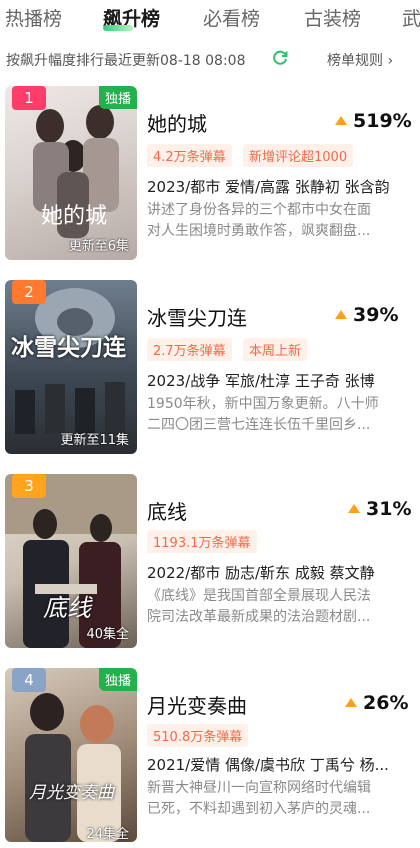  I want to click on show-title: 底线, so click(167, 510).